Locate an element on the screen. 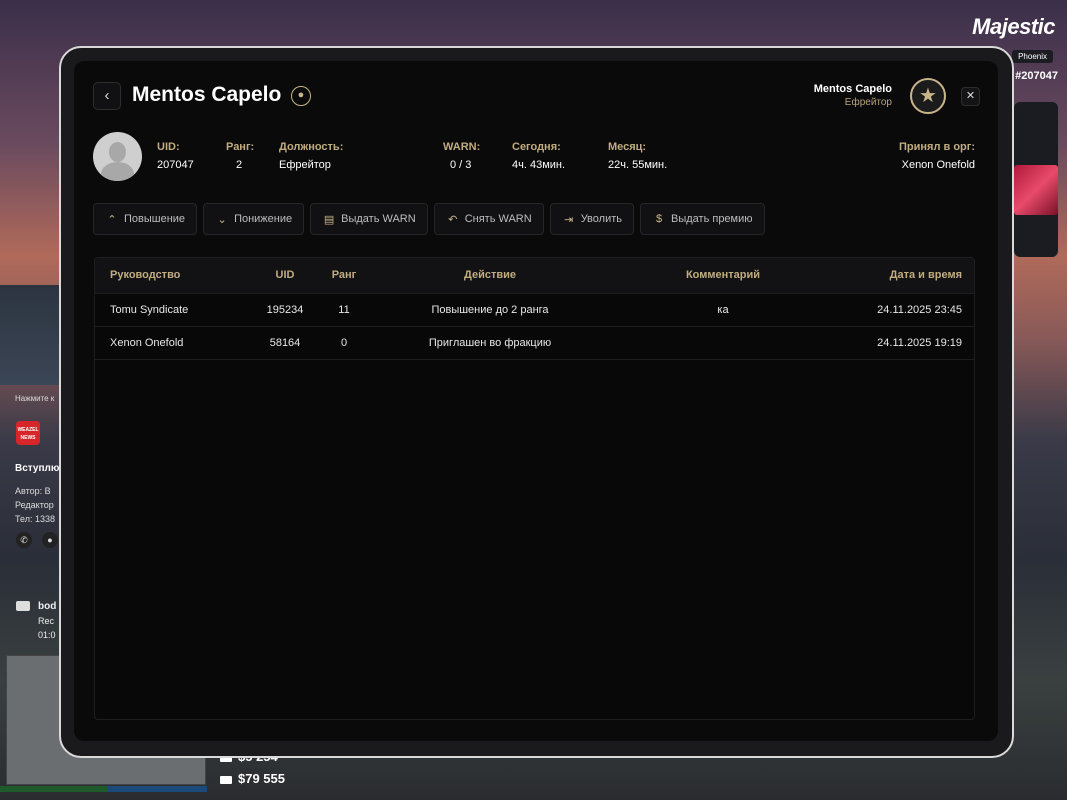  cell-action: Повышение до 2 ранга is located at coordinates (490, 310).